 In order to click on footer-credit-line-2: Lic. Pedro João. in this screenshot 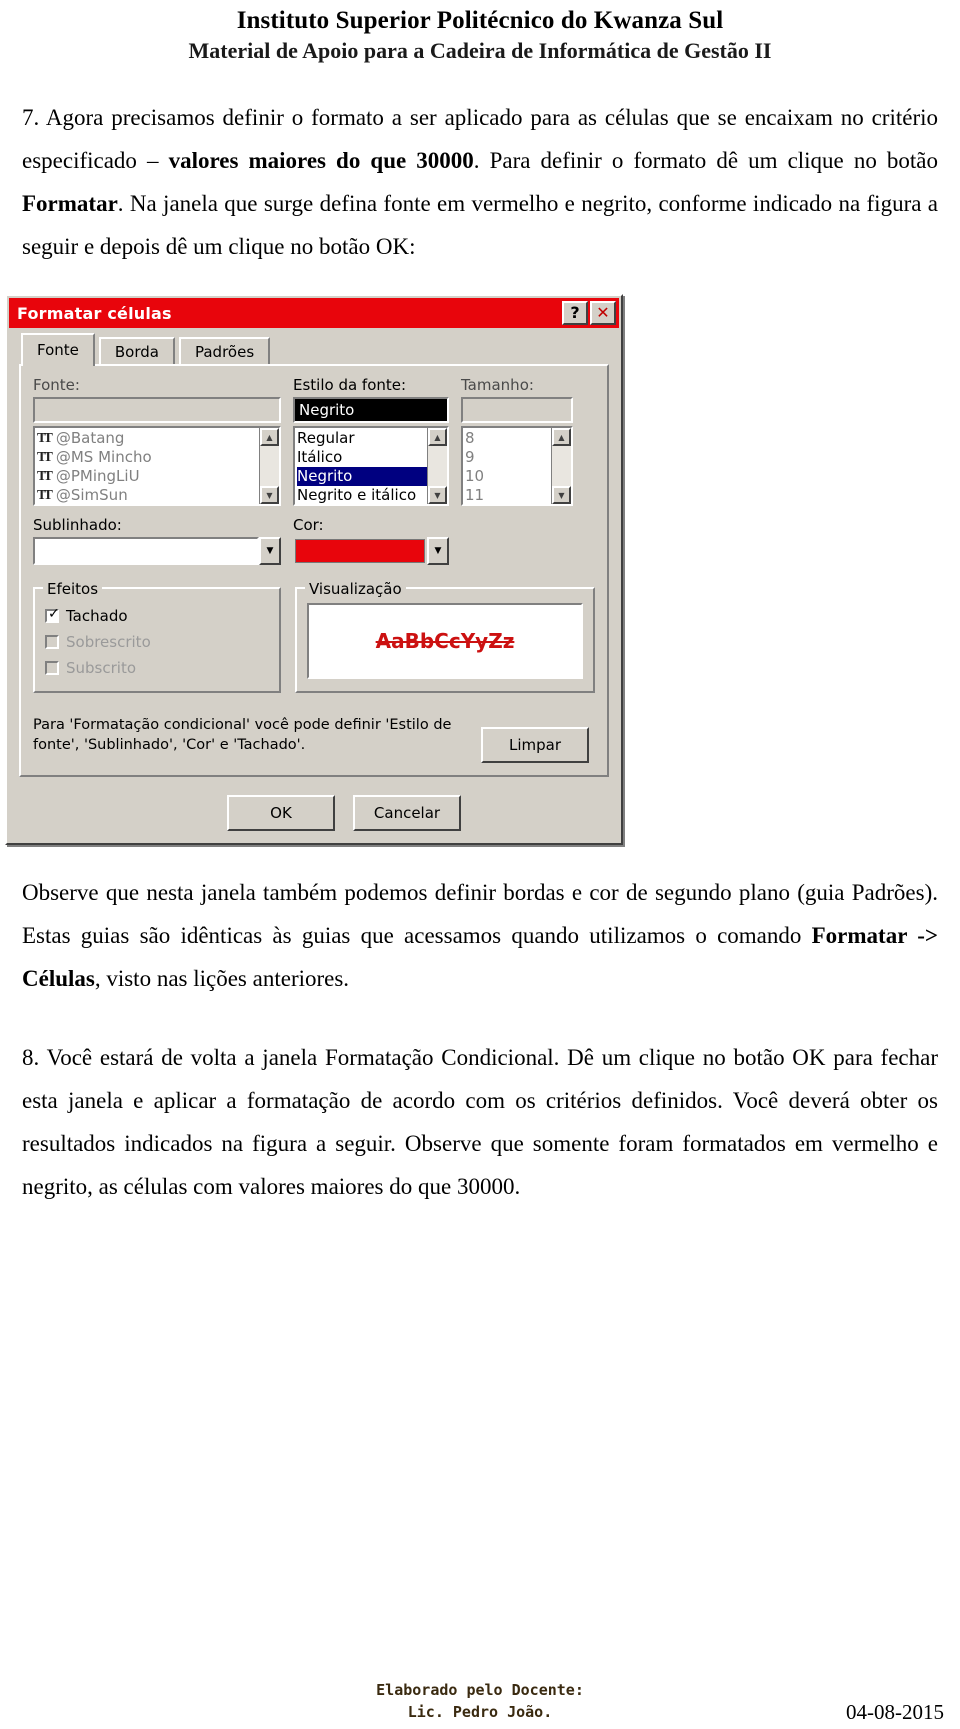, I will do `click(480, 1712)`.